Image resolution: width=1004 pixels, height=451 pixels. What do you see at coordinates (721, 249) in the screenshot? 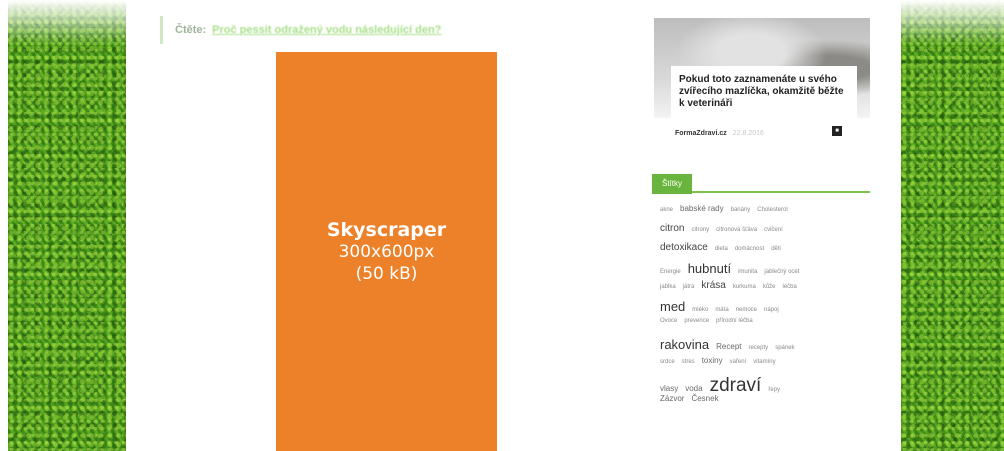
I see `tag-link: dieta` at bounding box center [721, 249].